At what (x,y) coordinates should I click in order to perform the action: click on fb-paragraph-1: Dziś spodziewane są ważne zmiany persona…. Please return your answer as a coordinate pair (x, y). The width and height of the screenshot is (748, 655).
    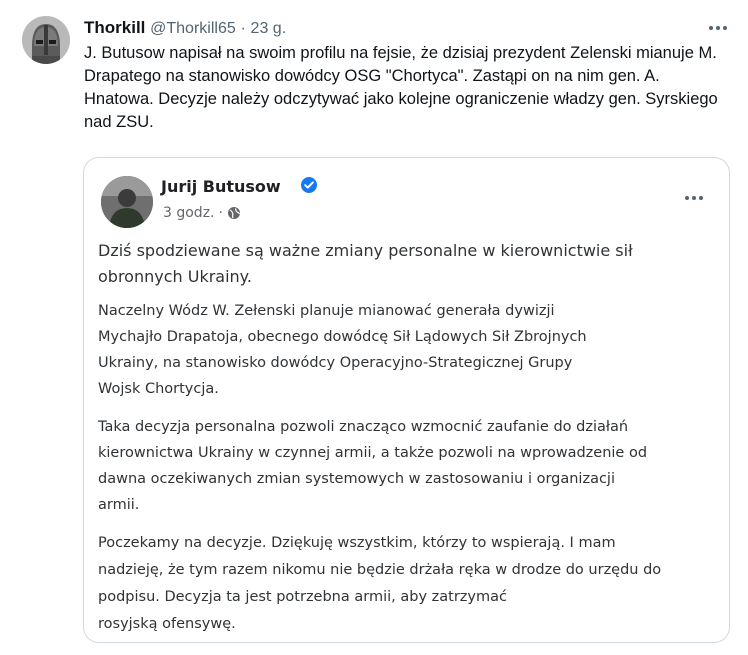
    Looking at the image, I should click on (365, 263).